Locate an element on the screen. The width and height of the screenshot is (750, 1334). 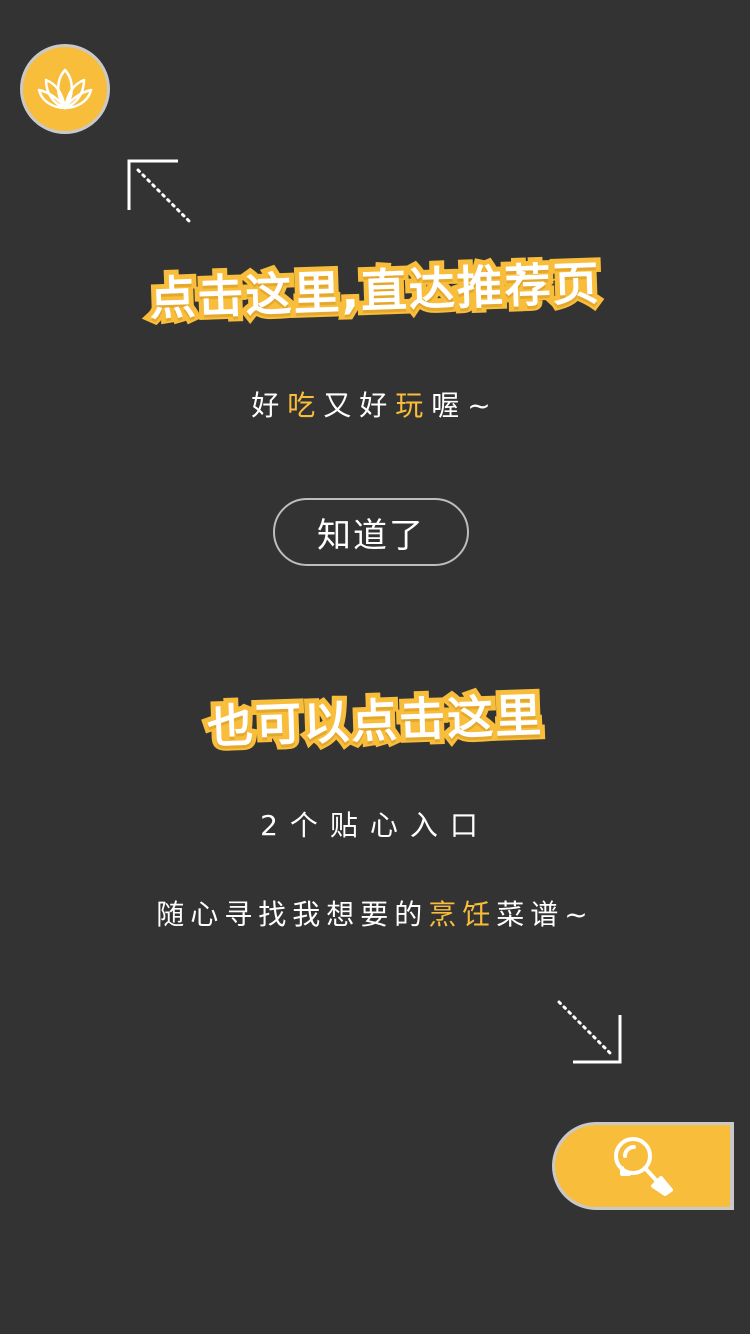
subtext-part: 好 is located at coordinates (269, 405).